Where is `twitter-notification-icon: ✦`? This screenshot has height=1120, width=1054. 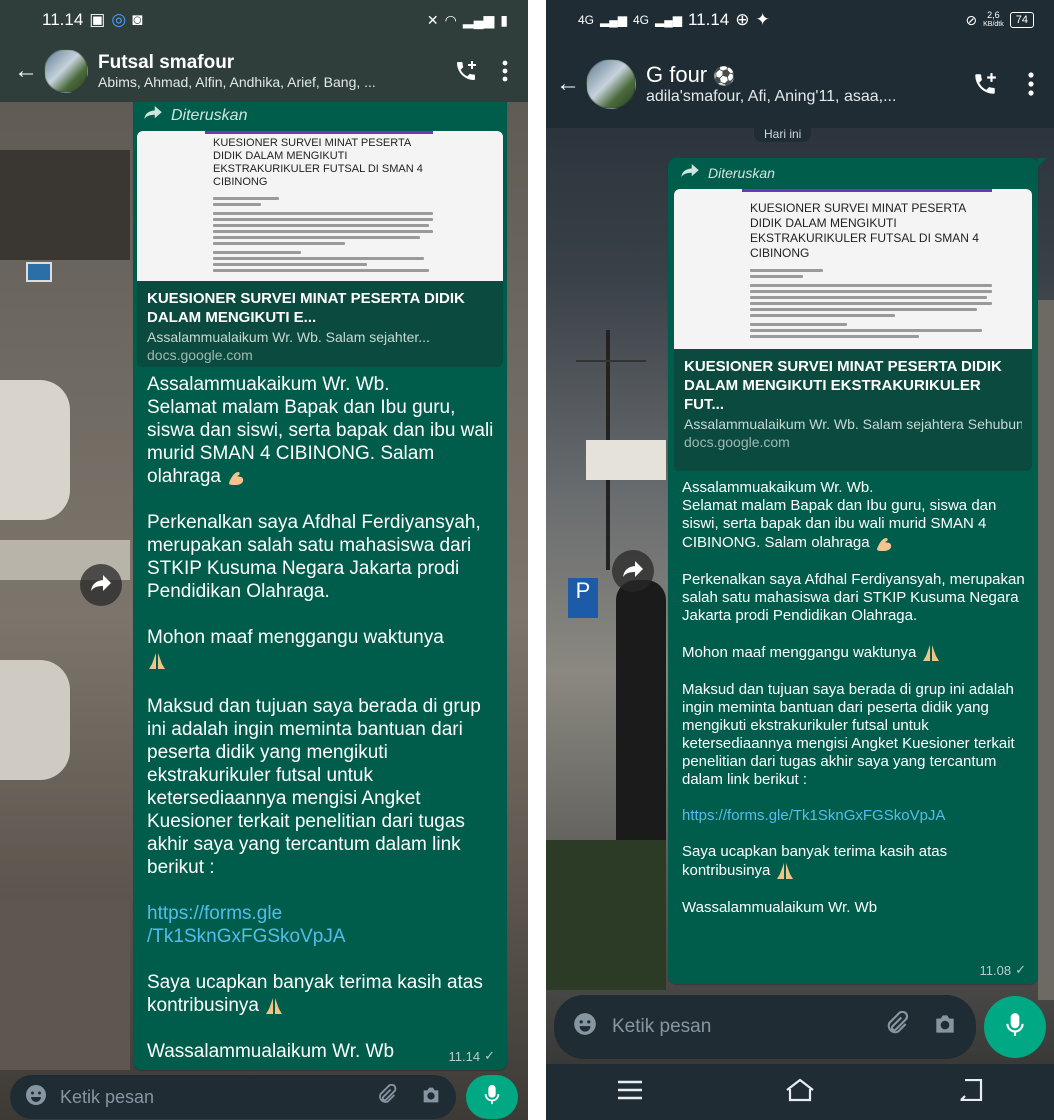 twitter-notification-icon: ✦ is located at coordinates (762, 19).